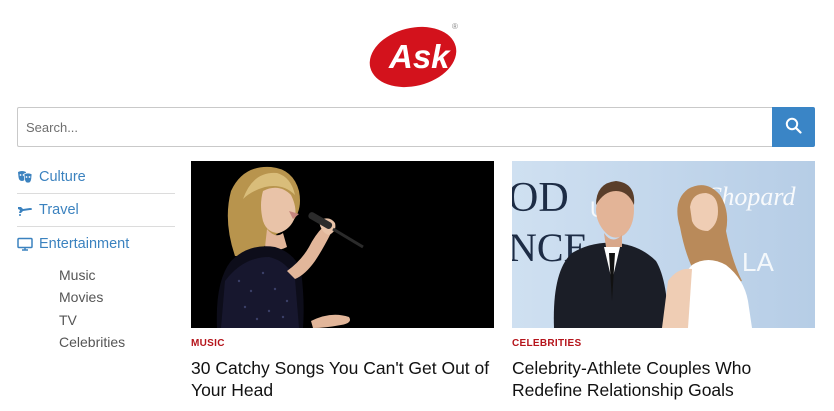 This screenshot has width=834, height=411. What do you see at coordinates (758, 262) in the screenshot?
I see `backdrop-text-4: LA` at bounding box center [758, 262].